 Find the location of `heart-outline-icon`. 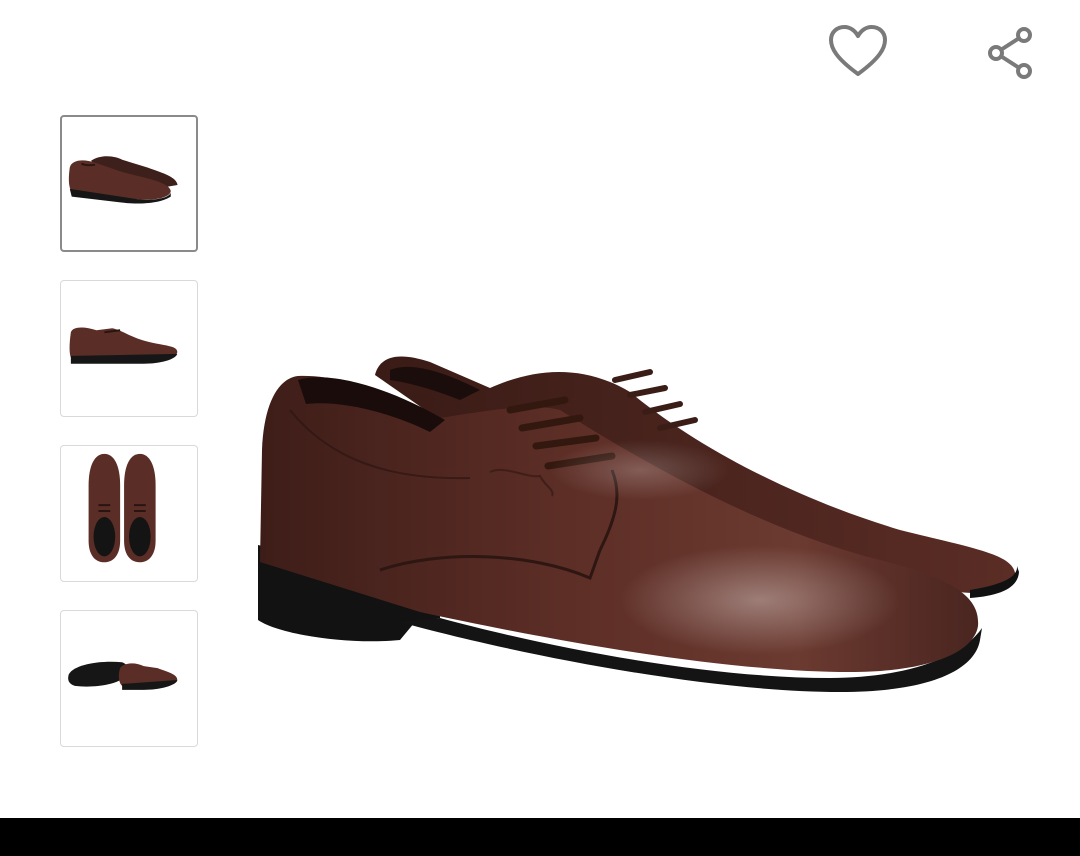

heart-outline-icon is located at coordinates (858, 50).